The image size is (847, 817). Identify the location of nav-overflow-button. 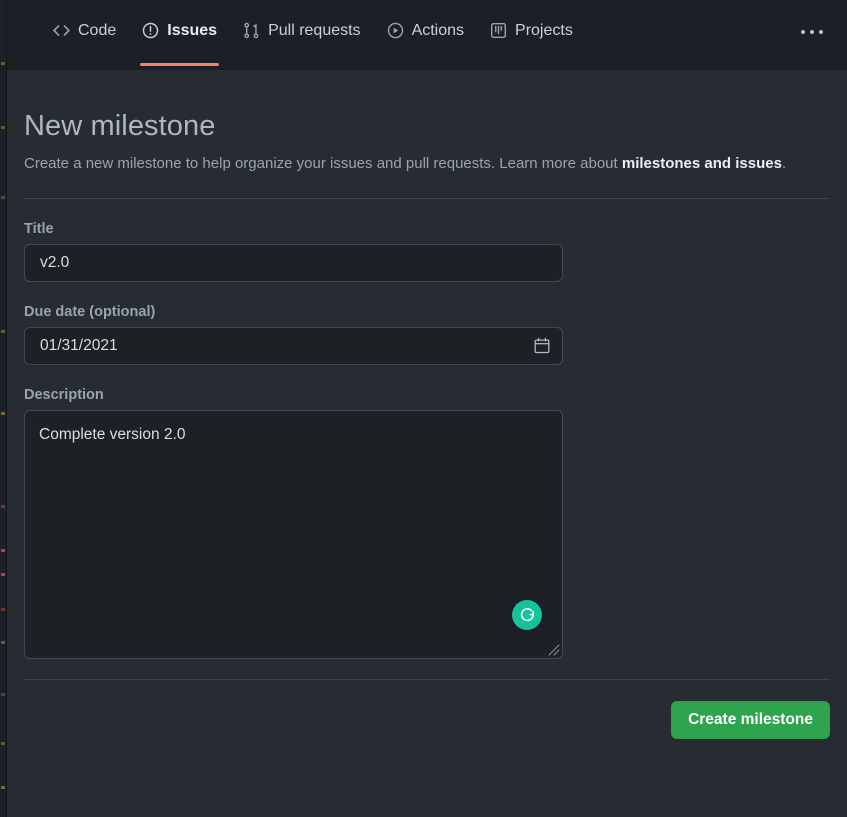
(812, 32).